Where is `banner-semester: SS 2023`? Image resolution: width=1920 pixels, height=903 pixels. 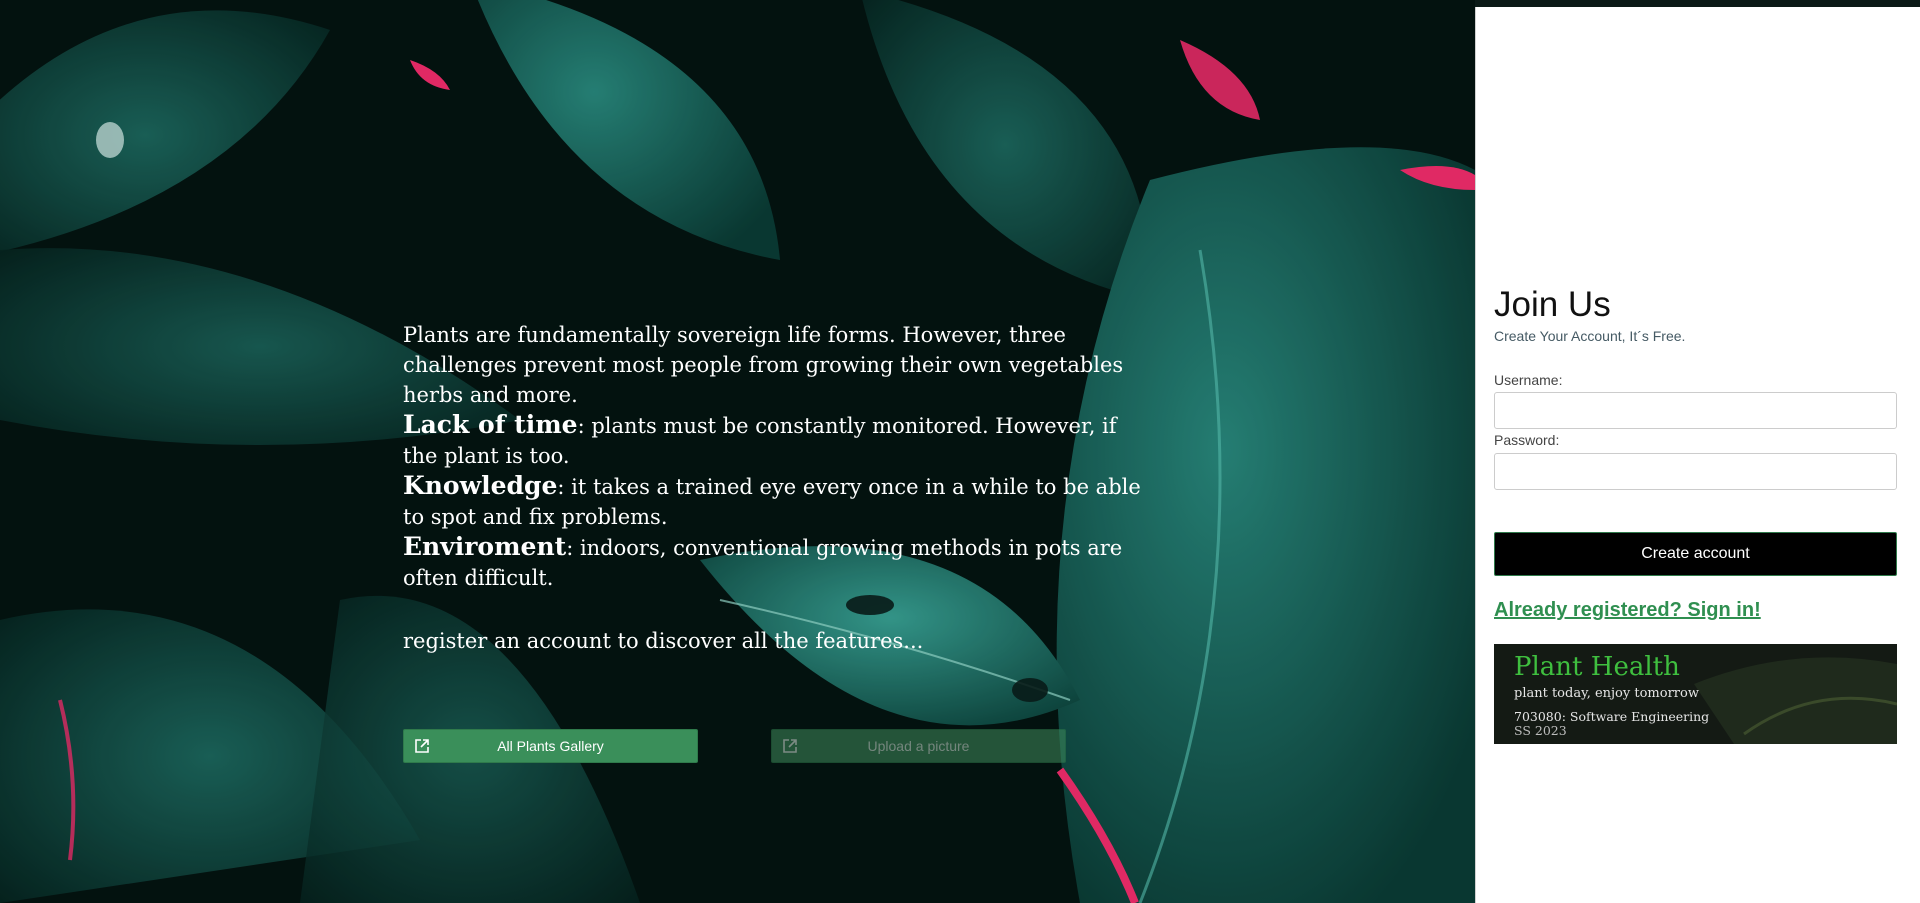 banner-semester: SS 2023 is located at coordinates (1540, 730).